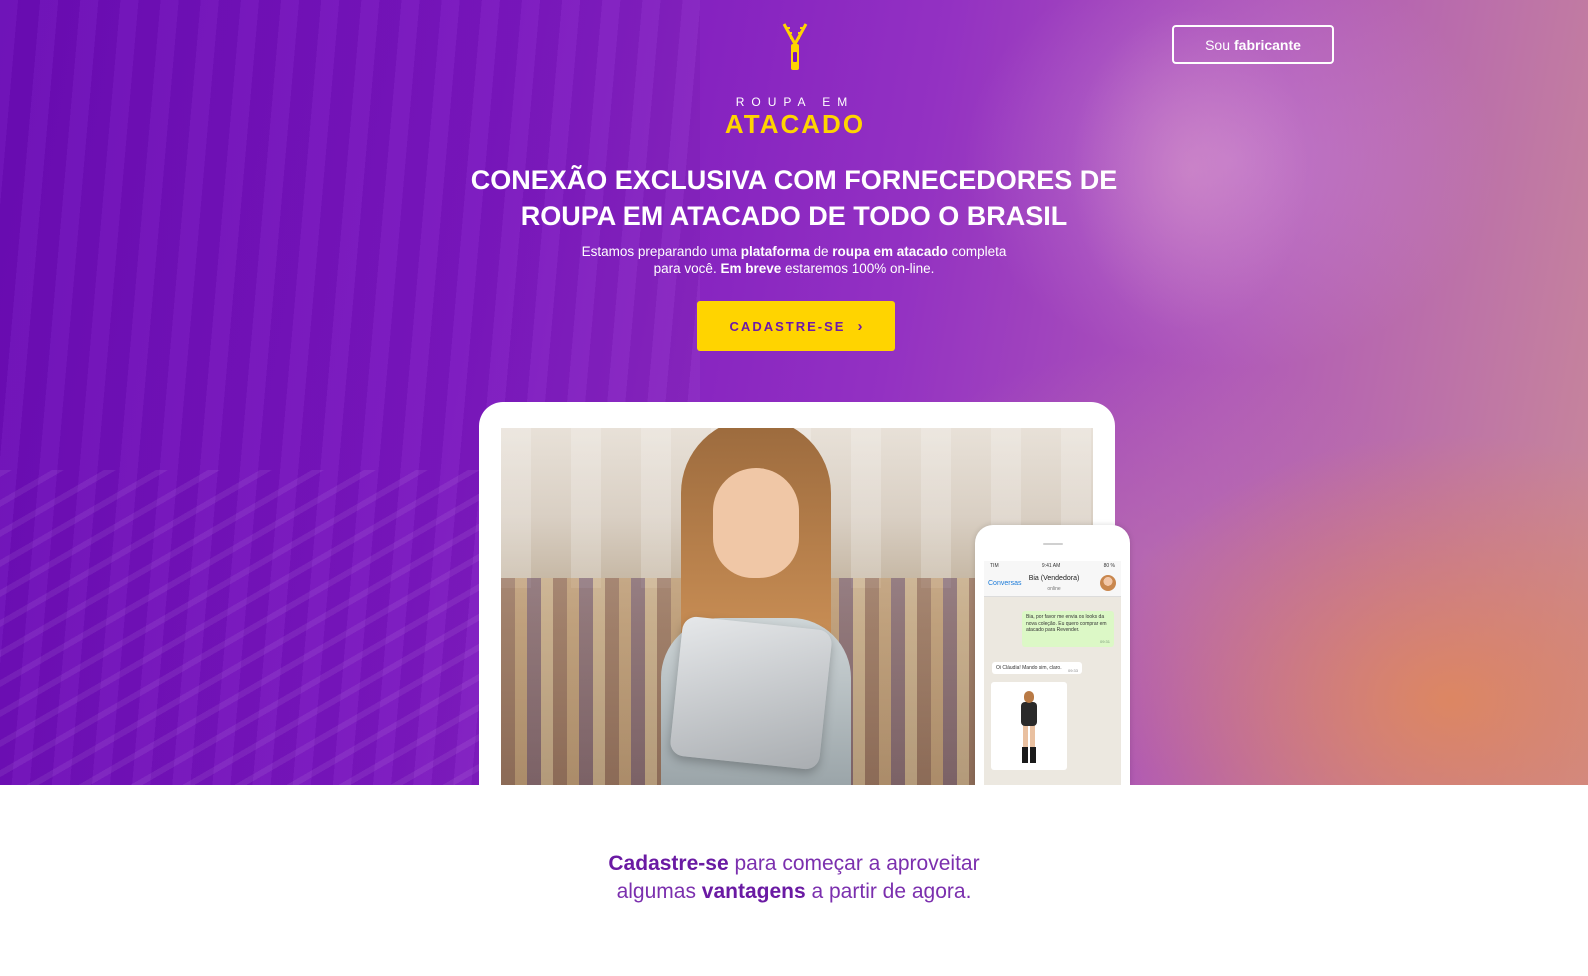 The image size is (1588, 976). What do you see at coordinates (751, 693) in the screenshot?
I see `handheld-tablet` at bounding box center [751, 693].